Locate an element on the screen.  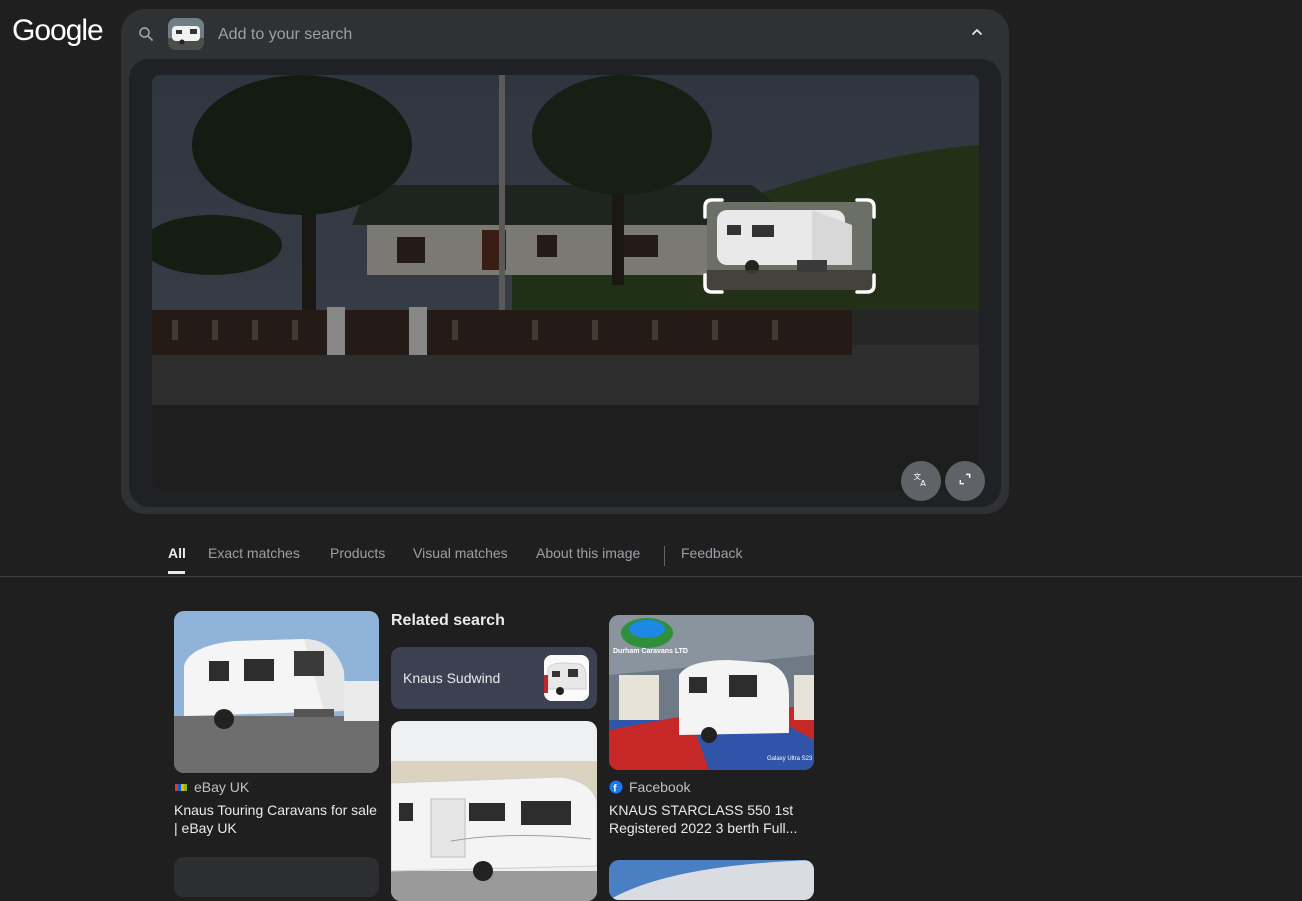
google-logo: Google is located at coordinates (58, 31).